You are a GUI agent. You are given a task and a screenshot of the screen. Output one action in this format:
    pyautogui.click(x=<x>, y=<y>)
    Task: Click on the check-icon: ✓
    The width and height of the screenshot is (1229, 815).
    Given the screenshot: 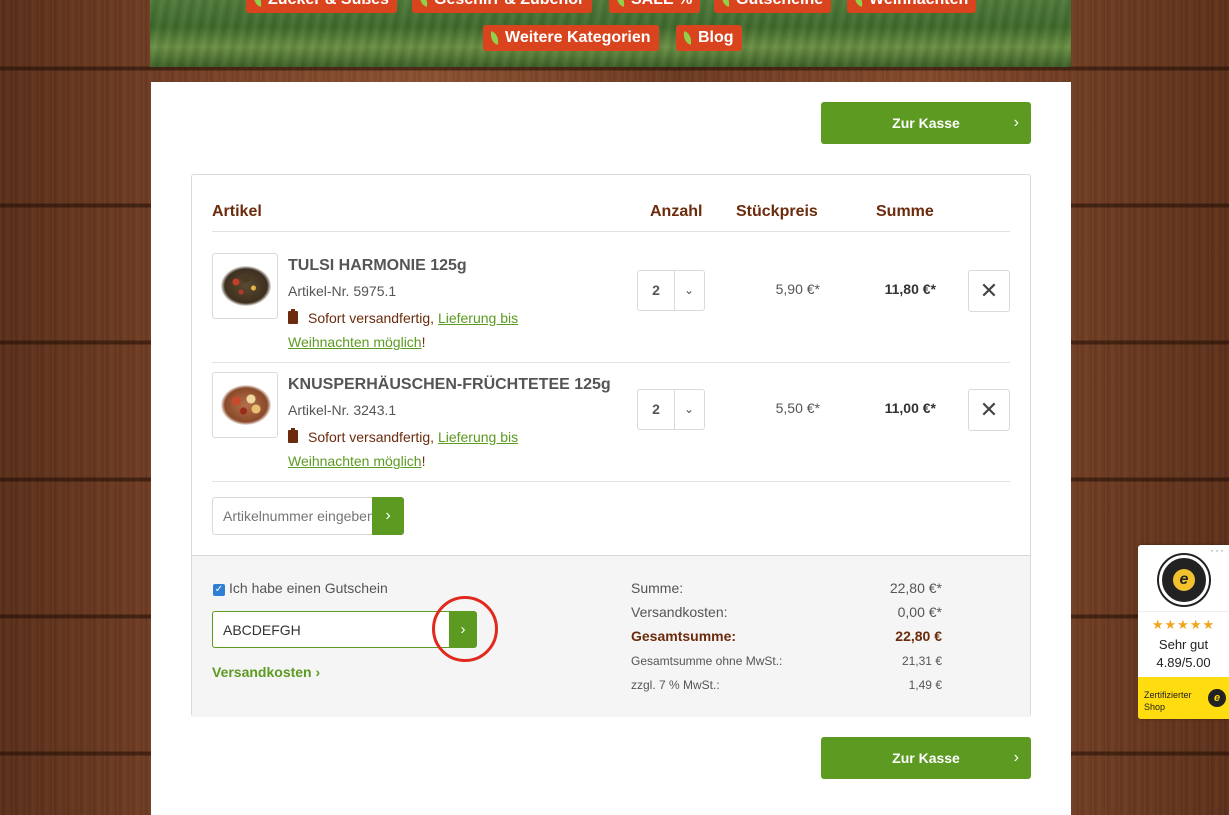 What is the action you would take?
    pyautogui.click(x=219, y=589)
    